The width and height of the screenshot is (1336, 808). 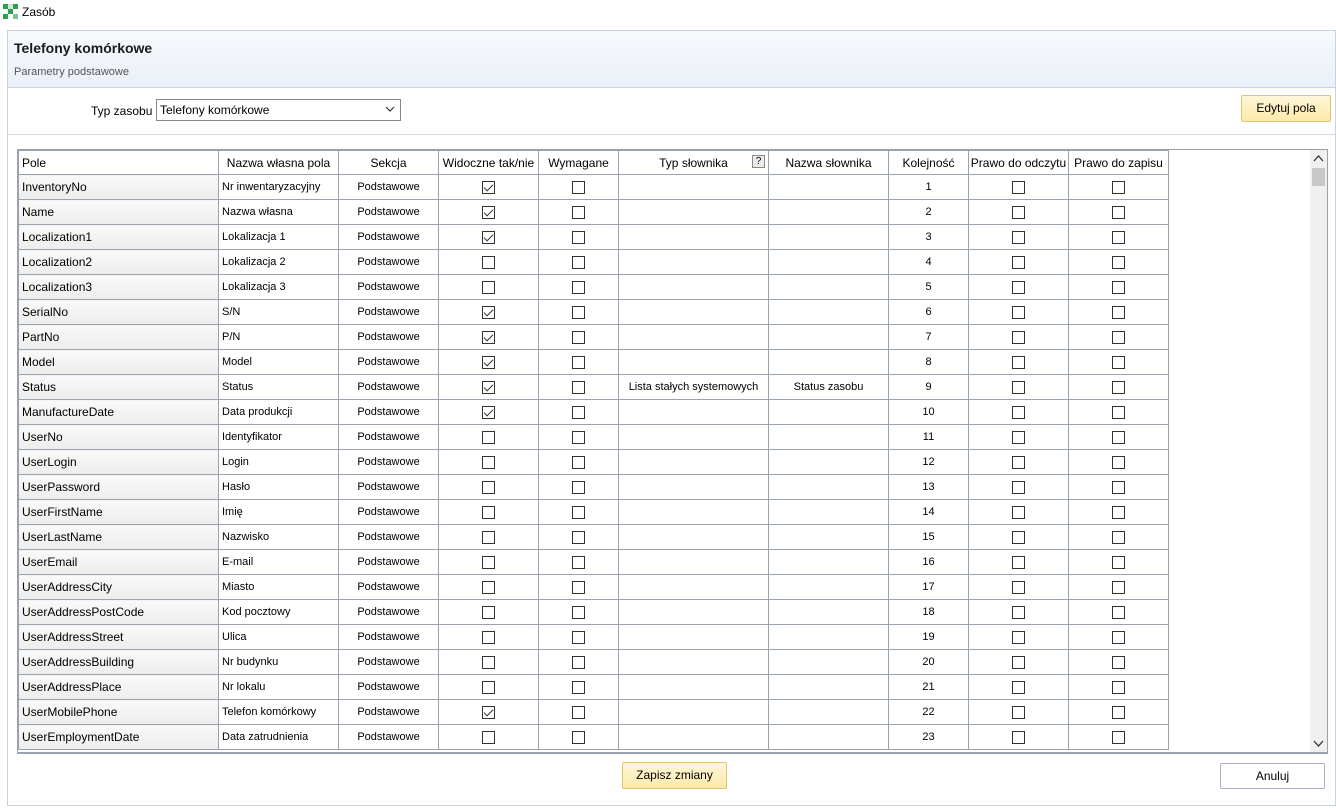 What do you see at coordinates (278, 662) in the screenshot?
I see `field-name-cell: Nr budynku` at bounding box center [278, 662].